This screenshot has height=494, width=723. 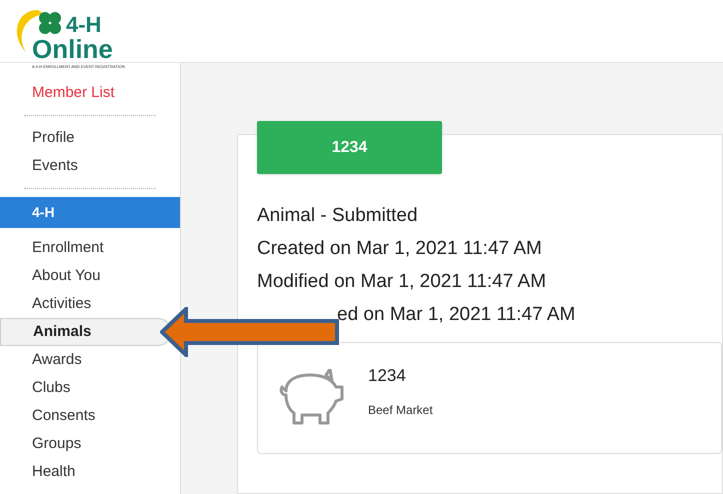 I want to click on sidebar-item: Clubs, so click(x=90, y=388).